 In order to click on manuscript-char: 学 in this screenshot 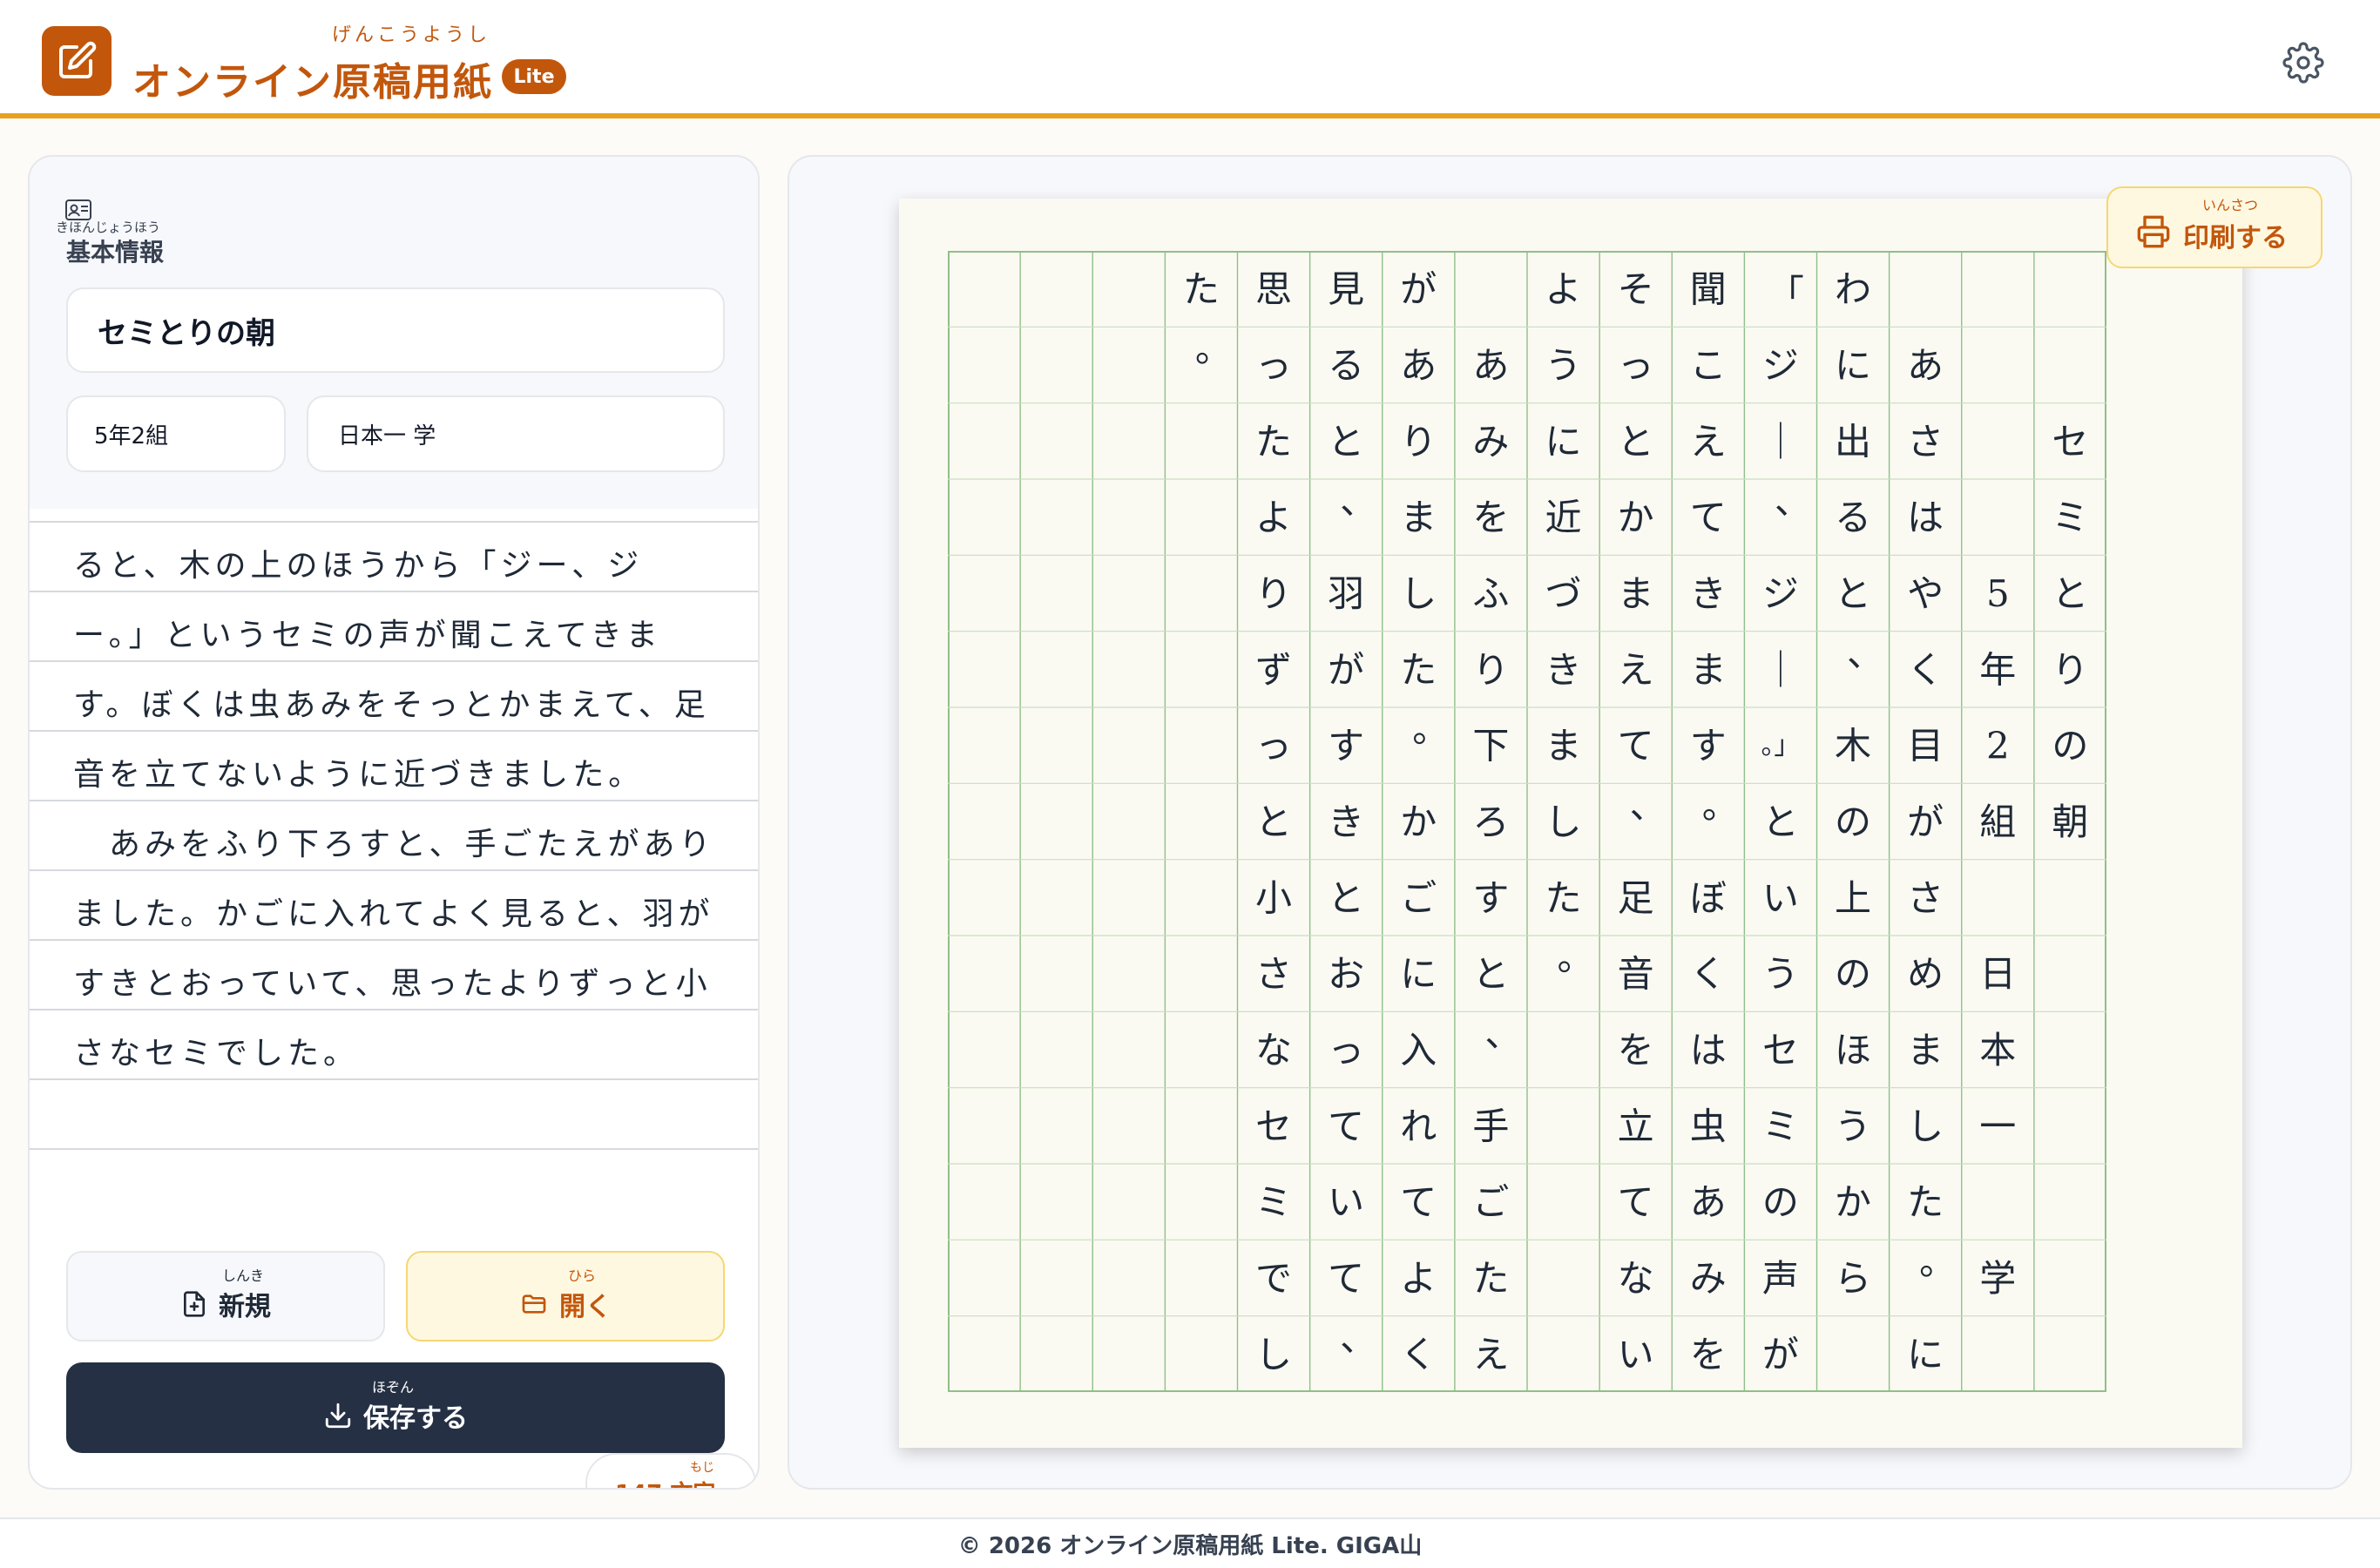, I will do `click(1997, 1278)`.